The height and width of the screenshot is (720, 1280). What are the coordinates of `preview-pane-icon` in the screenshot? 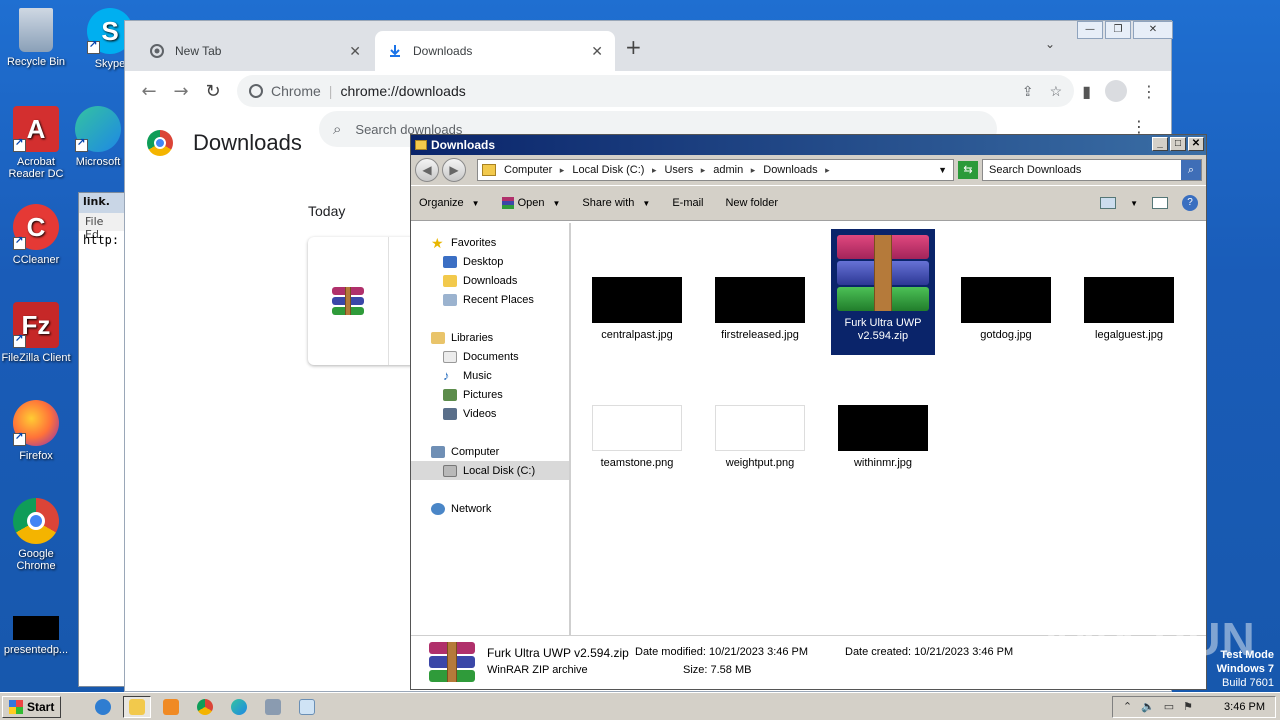 It's located at (1160, 203).